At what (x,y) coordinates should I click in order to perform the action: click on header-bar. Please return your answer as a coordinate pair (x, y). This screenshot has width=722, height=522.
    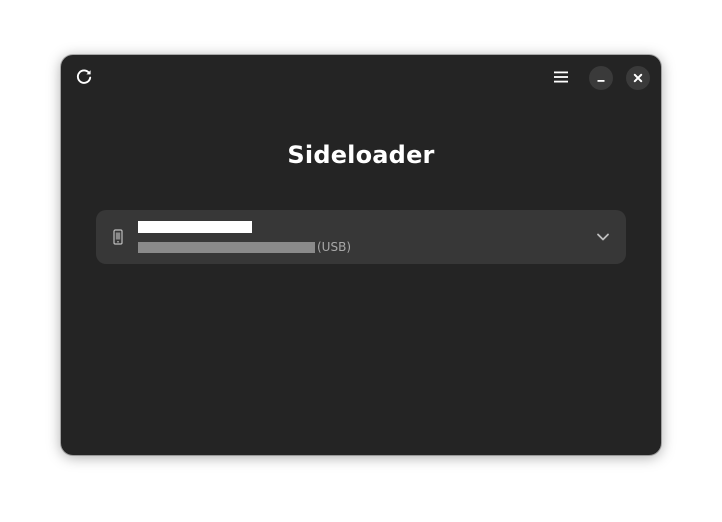
    Looking at the image, I should click on (361, 78).